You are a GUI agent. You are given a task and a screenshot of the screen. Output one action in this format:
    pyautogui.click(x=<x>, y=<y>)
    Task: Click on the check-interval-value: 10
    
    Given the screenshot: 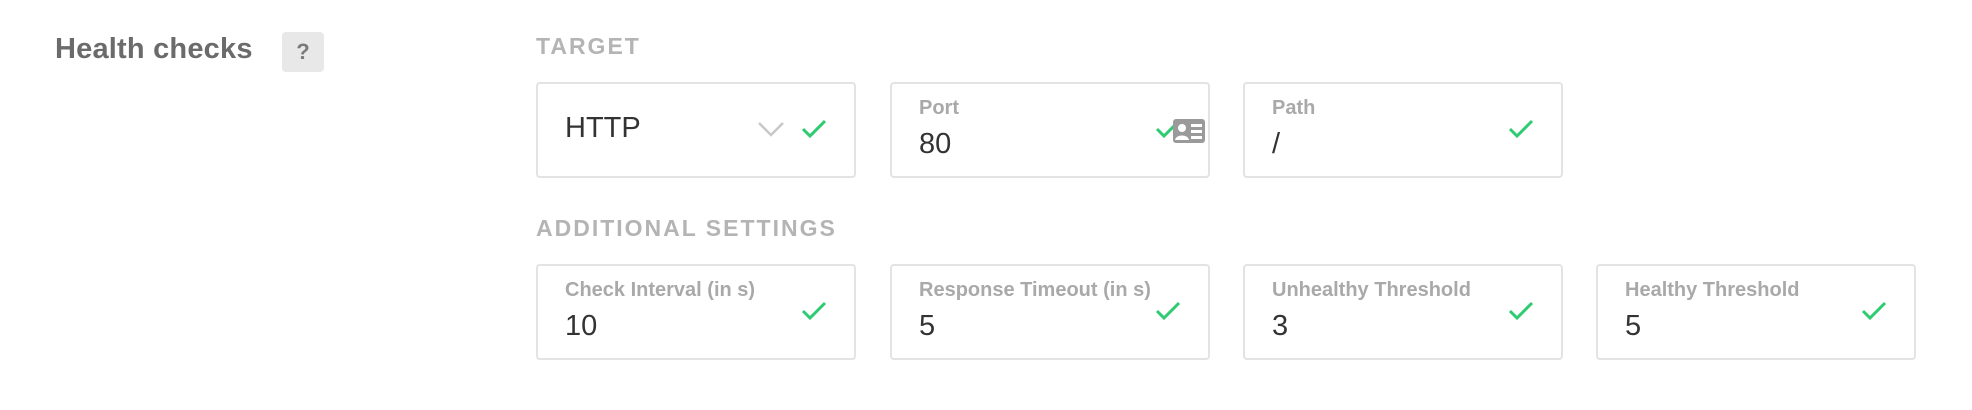 What is the action you would take?
    pyautogui.click(x=581, y=326)
    